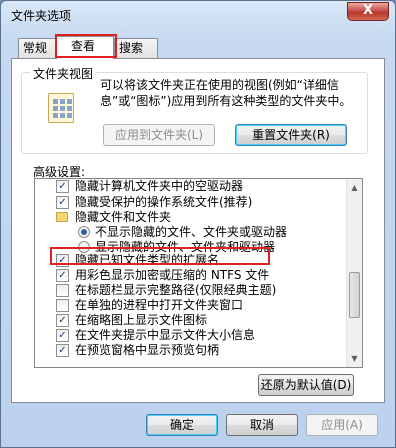  What do you see at coordinates (191, 232) in the screenshot?
I see `setting-label: 不显示隐藏的文件、文件夹或驱动器` at bounding box center [191, 232].